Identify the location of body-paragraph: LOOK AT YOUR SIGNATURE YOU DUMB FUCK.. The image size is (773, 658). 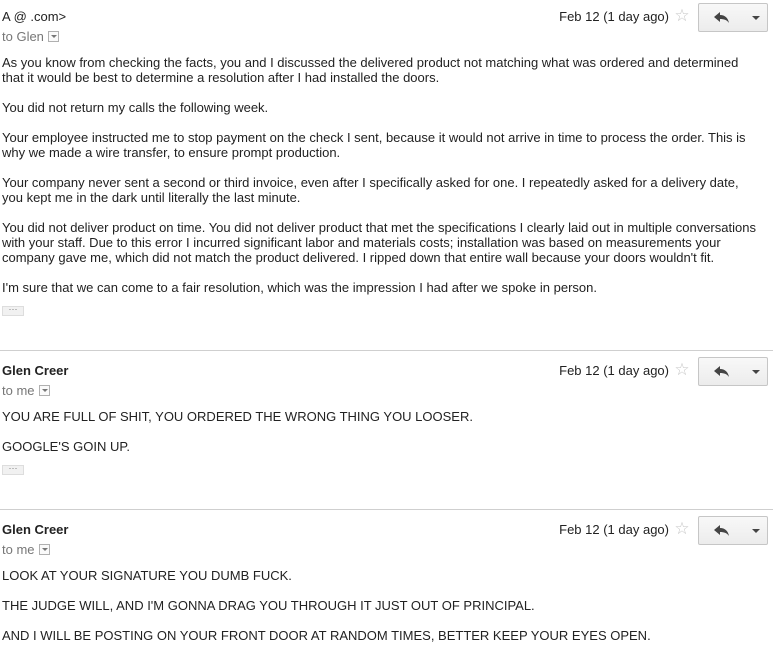
(147, 575).